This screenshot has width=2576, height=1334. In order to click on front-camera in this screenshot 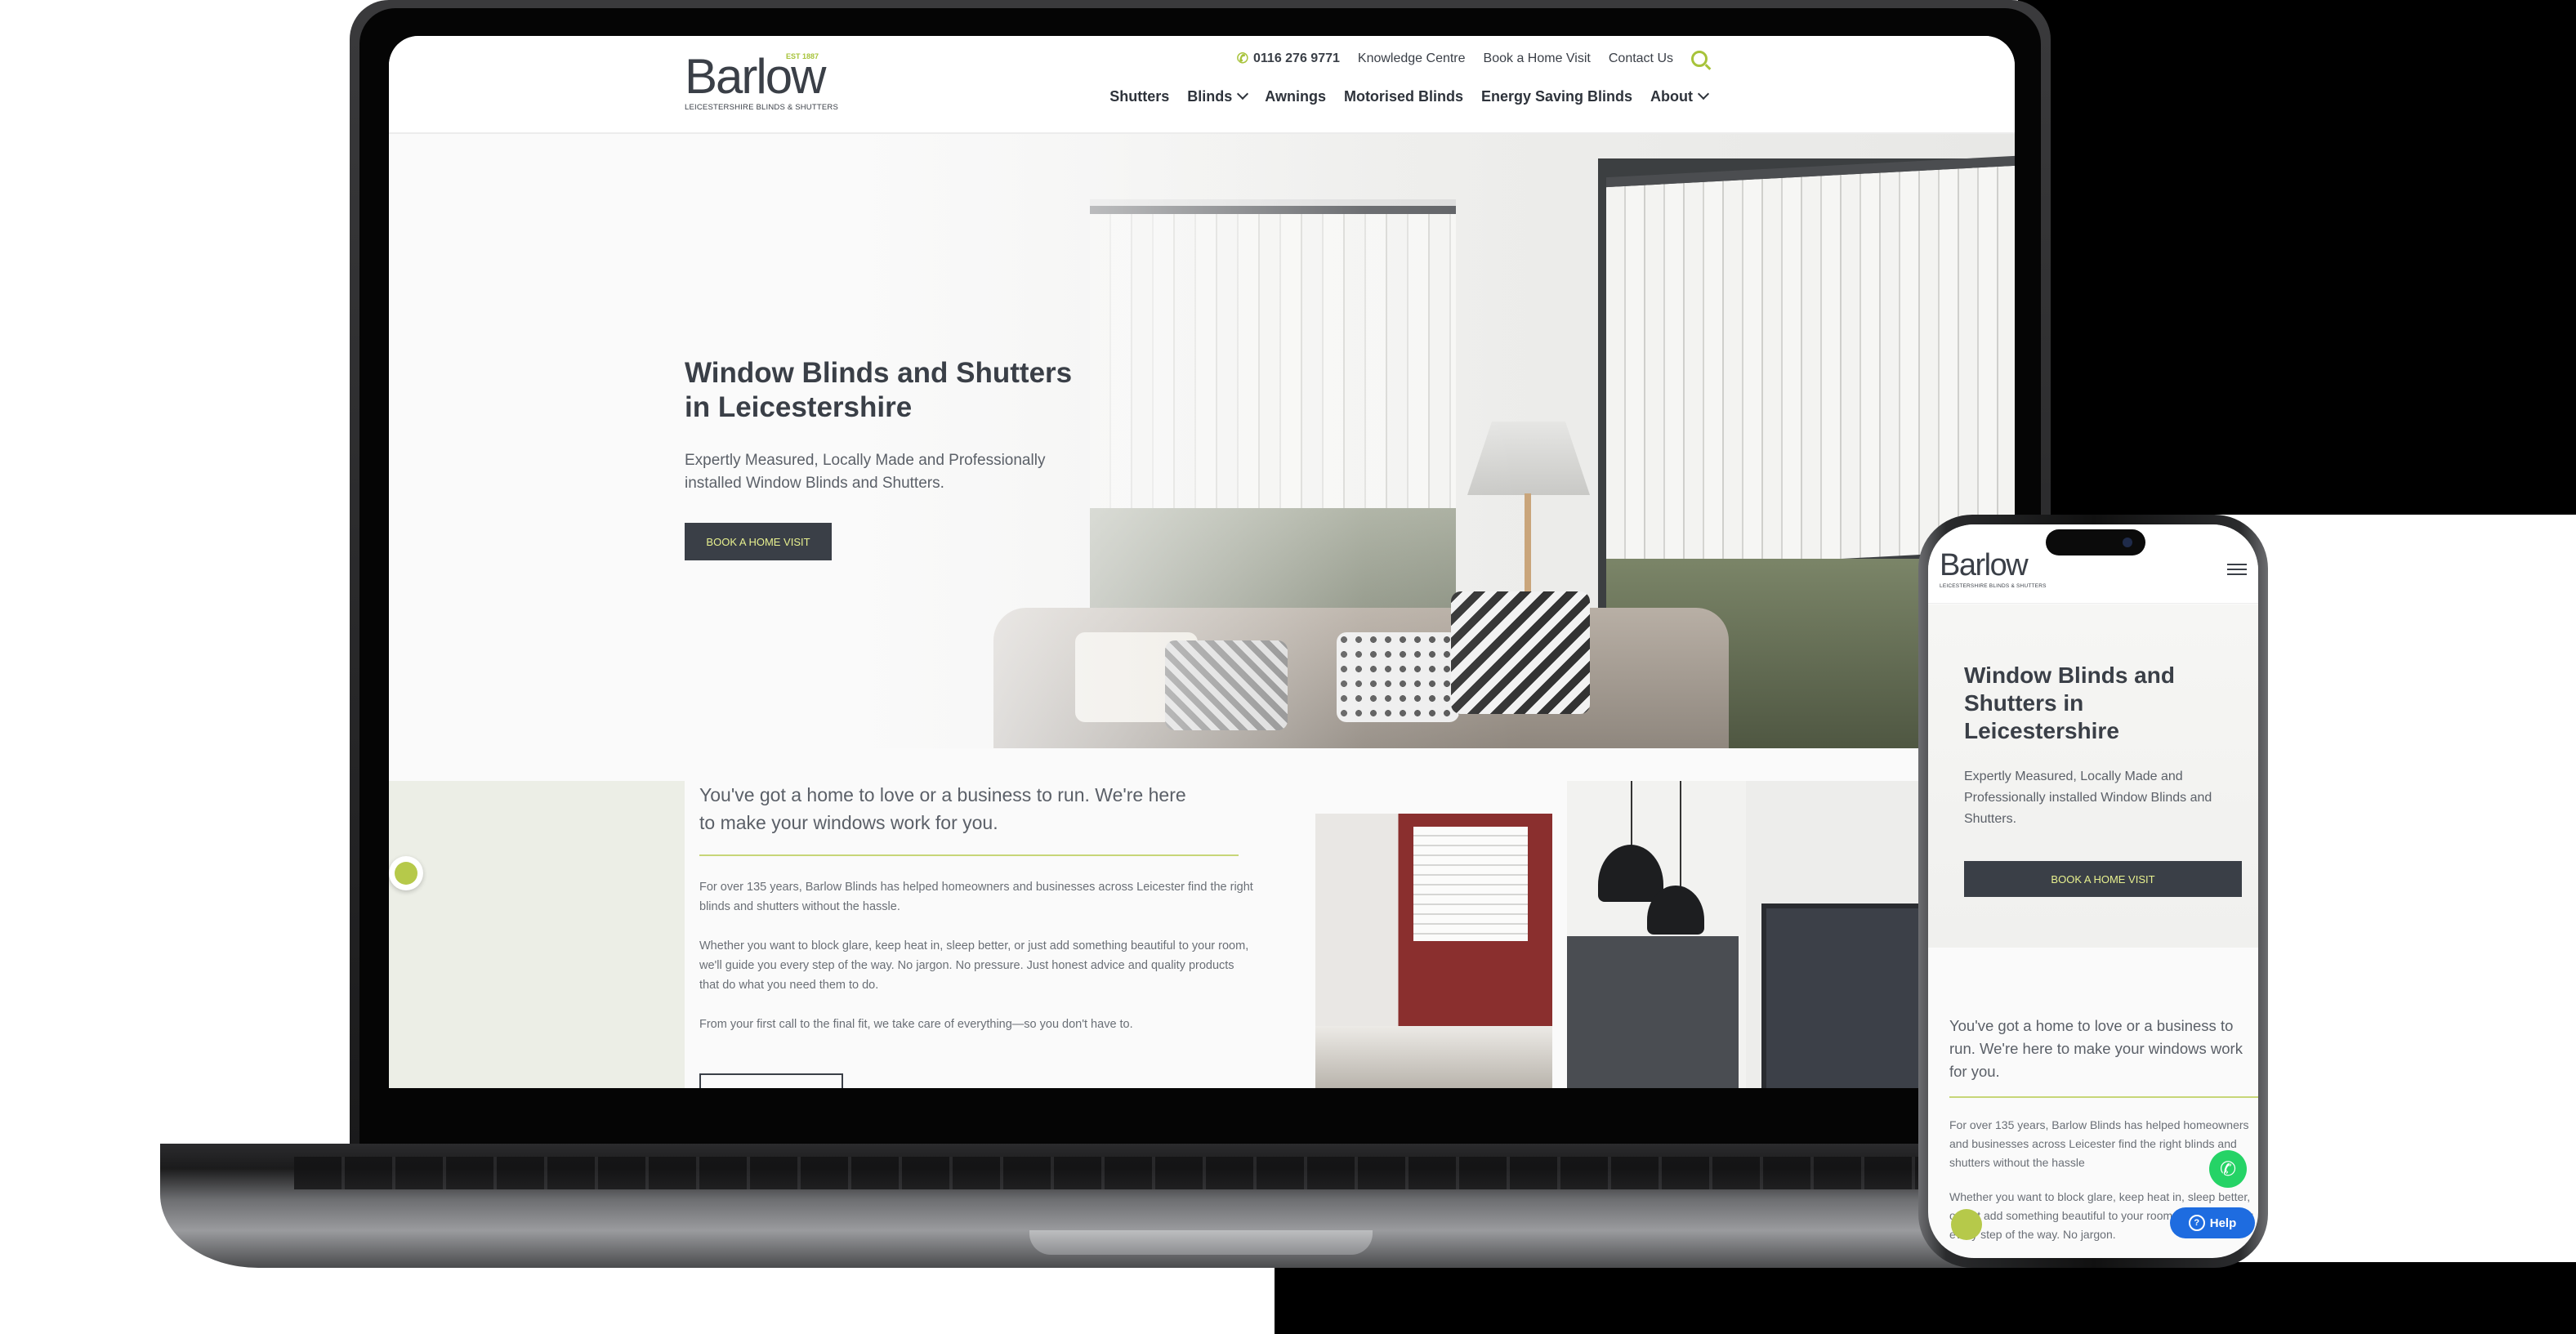, I will do `click(2128, 542)`.